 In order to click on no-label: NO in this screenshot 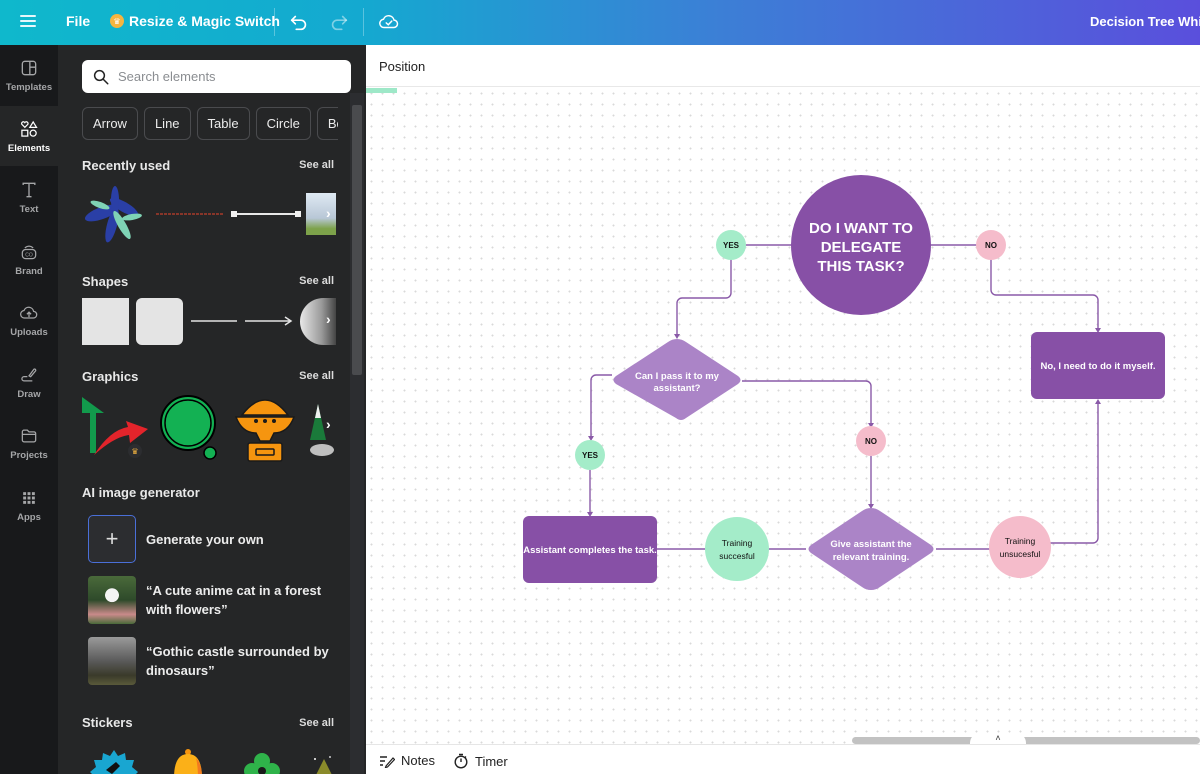, I will do `click(991, 245)`.